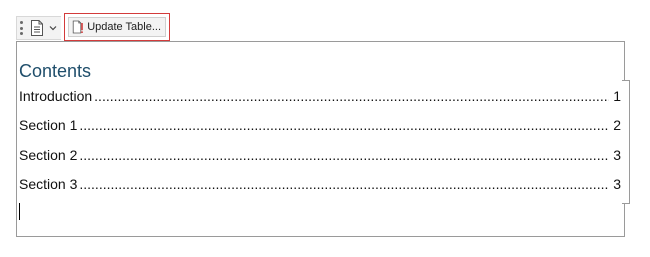 Image resolution: width=650 pixels, height=257 pixels. I want to click on grip-icon, so click(22, 28).